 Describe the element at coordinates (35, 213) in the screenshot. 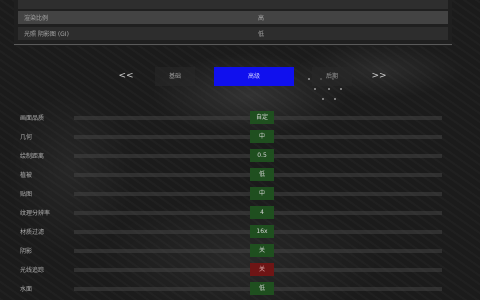

I see `setting-label: 纹理分辨率` at that location.